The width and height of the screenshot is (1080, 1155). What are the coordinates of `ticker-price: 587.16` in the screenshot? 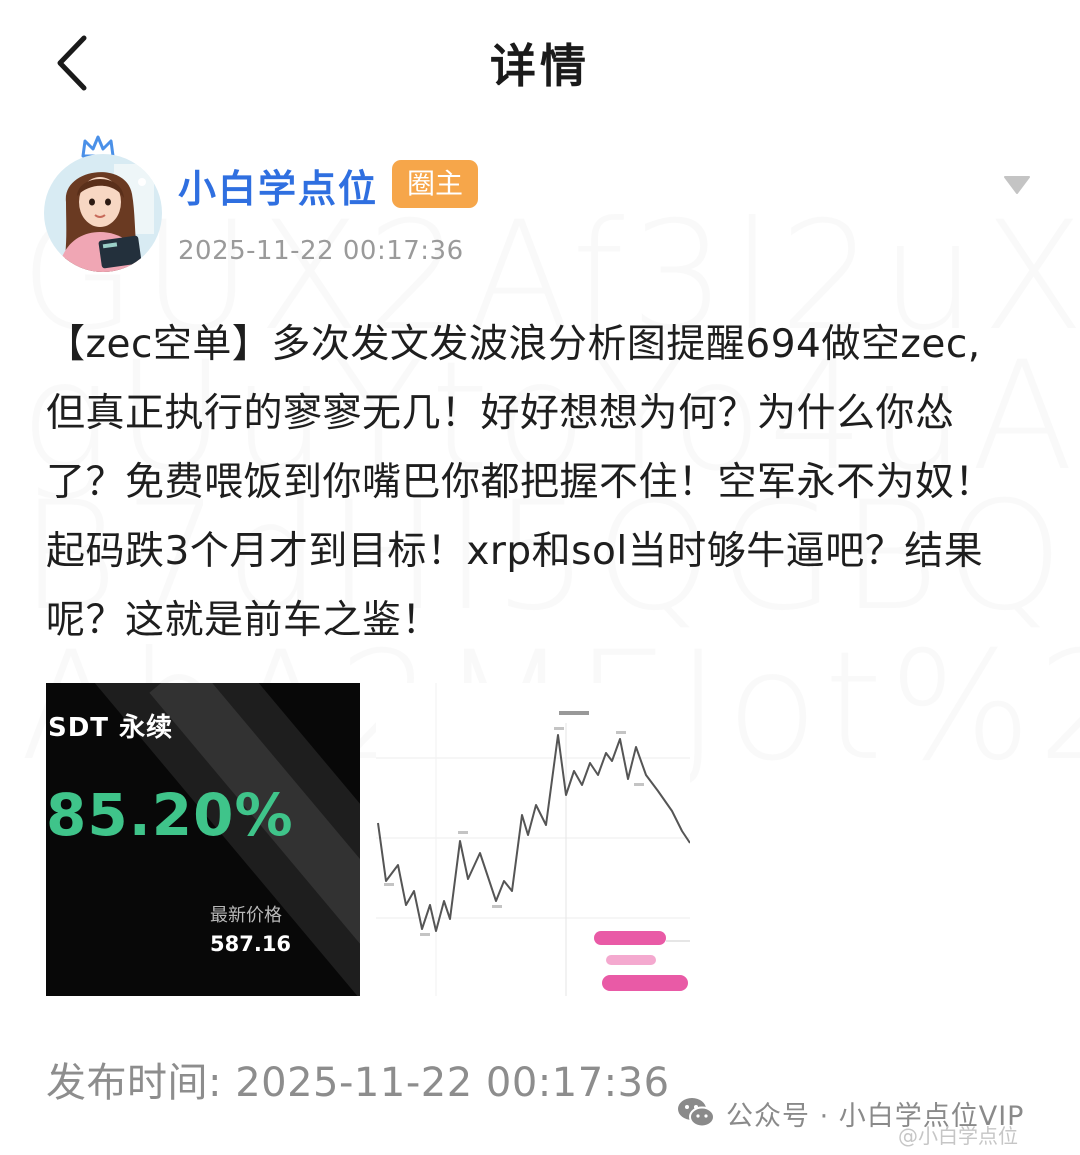 It's located at (251, 944).